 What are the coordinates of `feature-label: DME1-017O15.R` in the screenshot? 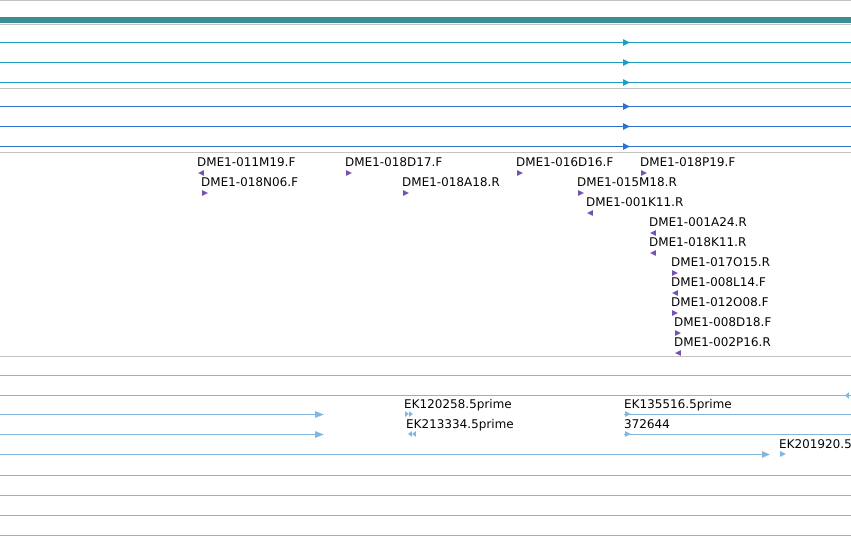 It's located at (720, 262).